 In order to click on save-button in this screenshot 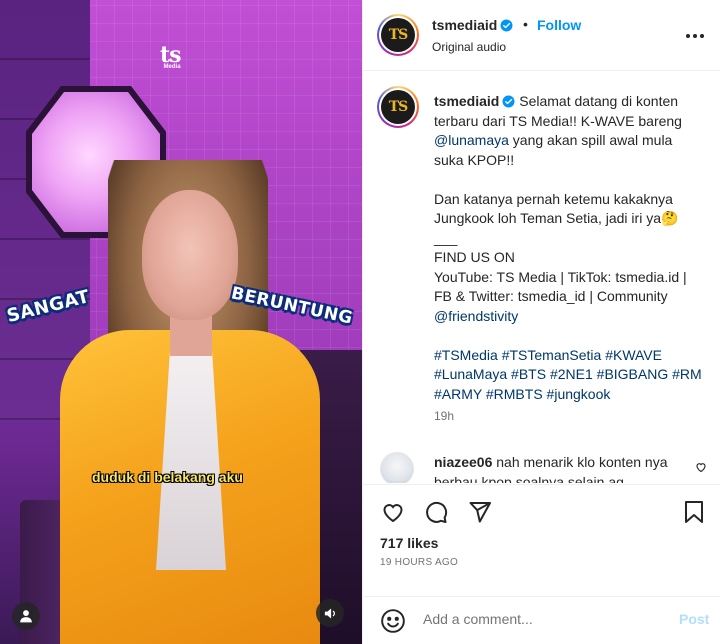, I will do `click(694, 512)`.